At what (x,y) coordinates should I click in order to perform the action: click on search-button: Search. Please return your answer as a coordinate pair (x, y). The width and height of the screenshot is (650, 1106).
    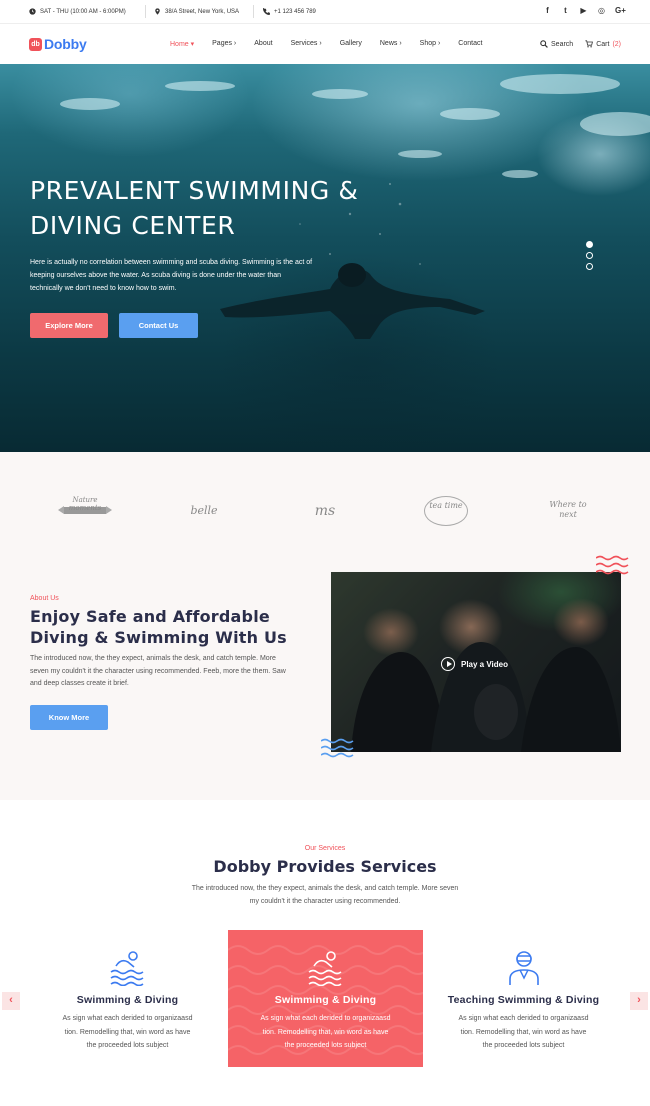
    Looking at the image, I should click on (556, 44).